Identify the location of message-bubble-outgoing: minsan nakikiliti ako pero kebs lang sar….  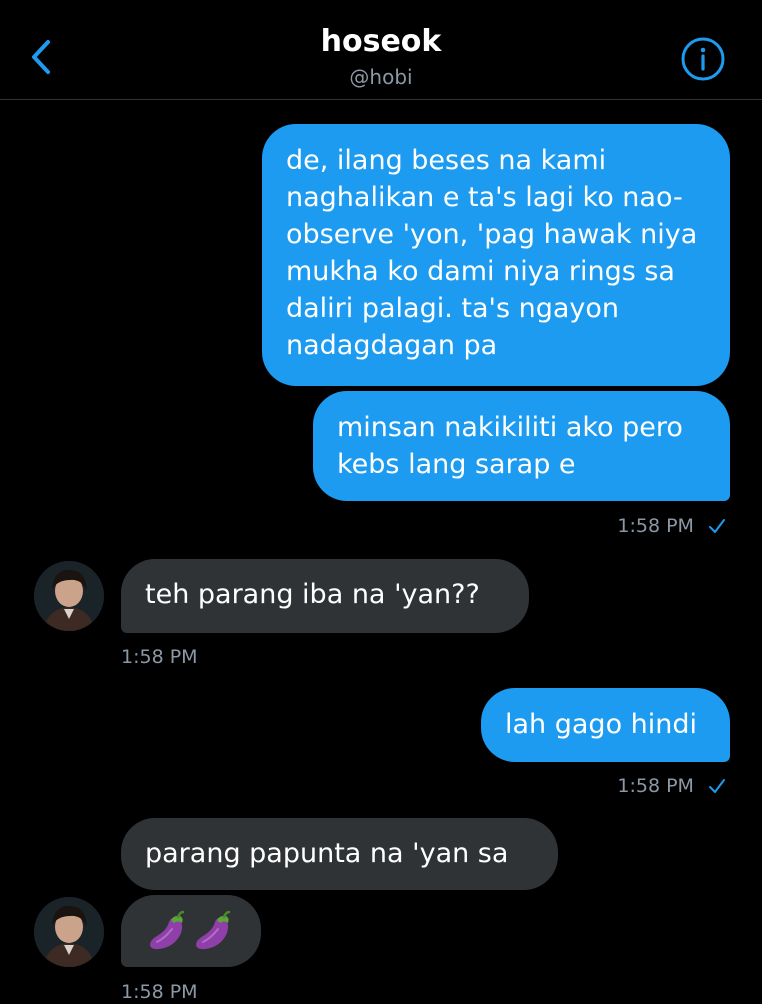
(521, 446).